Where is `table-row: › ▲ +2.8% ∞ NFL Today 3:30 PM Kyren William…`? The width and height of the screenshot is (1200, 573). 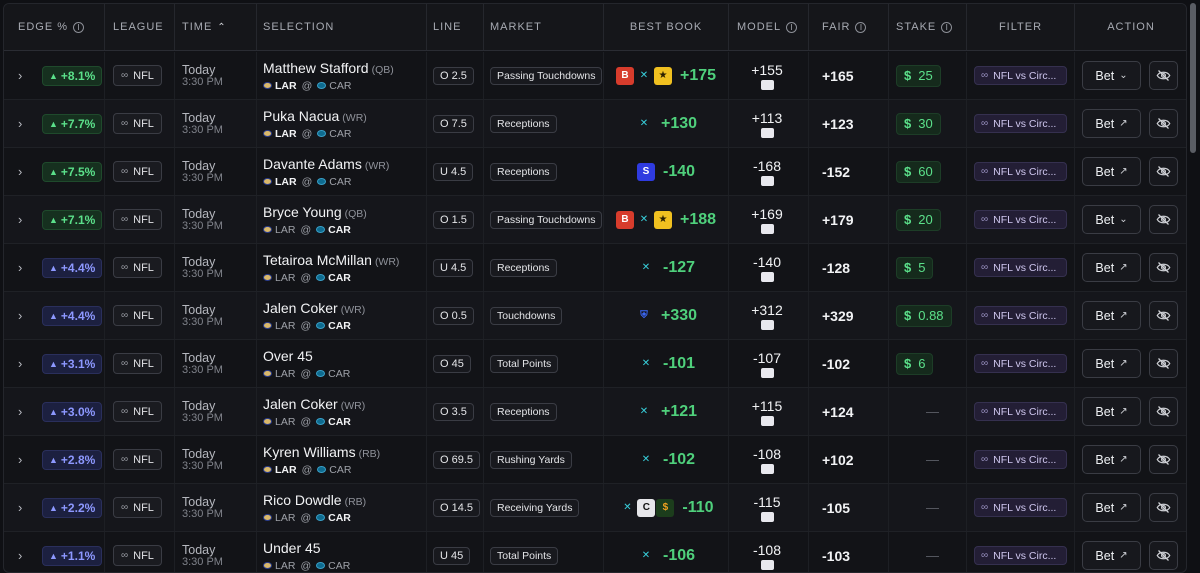
table-row: › ▲ +2.8% ∞ NFL Today 3:30 PM Kyren William… is located at coordinates (595, 460).